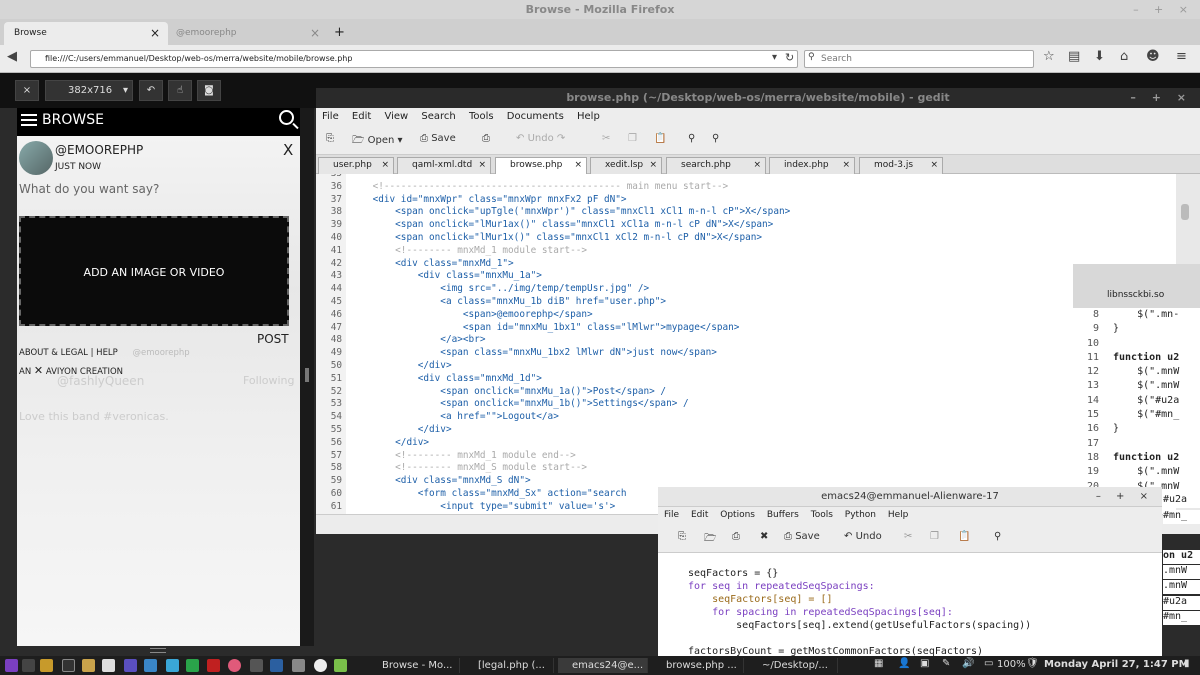 Image resolution: width=1200 pixels, height=675 pixels. I want to click on post-username: @EMOOREPHP, so click(99, 150).